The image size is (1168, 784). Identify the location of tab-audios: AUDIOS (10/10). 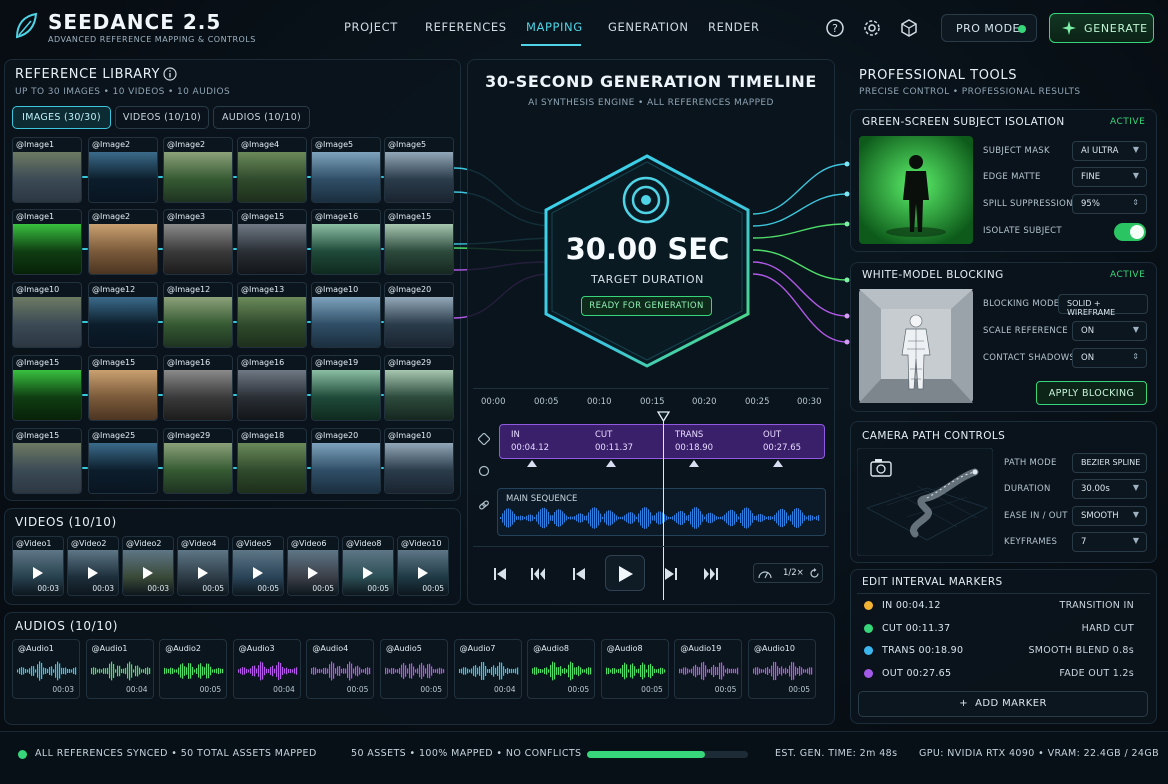
(261, 117).